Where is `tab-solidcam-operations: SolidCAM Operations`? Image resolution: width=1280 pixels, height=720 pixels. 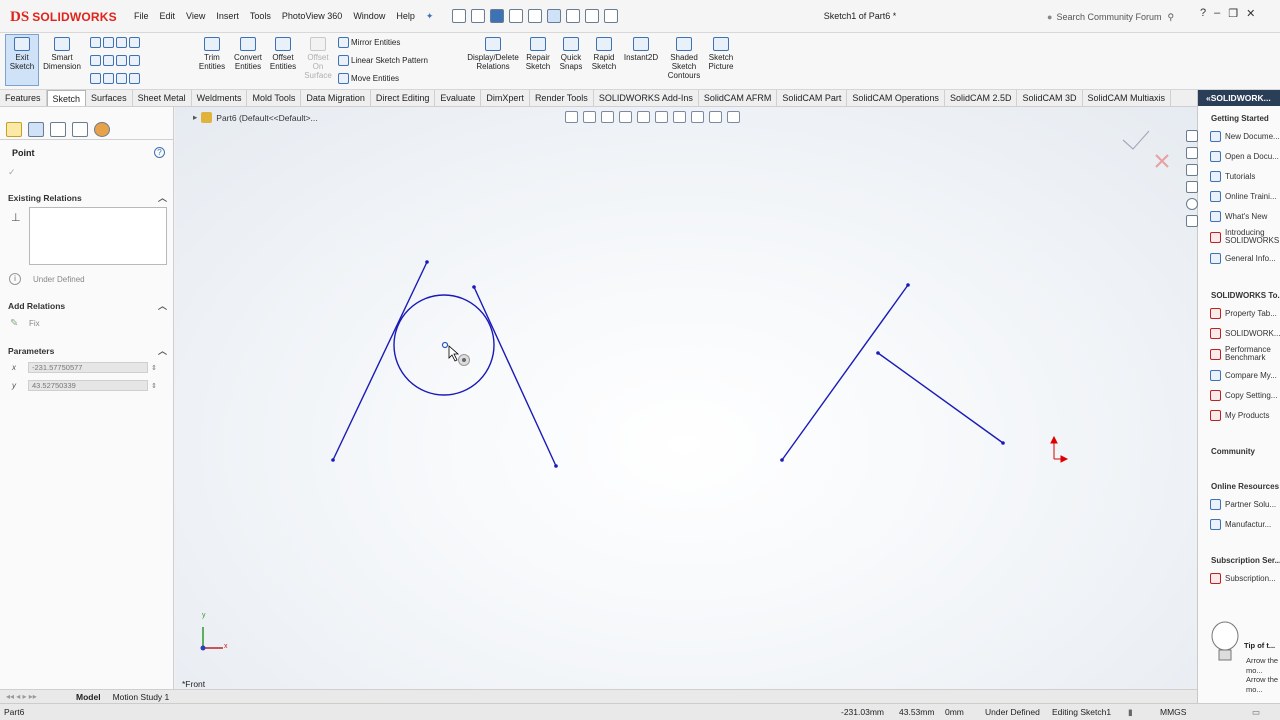
tab-solidcam-operations: SolidCAM Operations is located at coordinates (896, 98).